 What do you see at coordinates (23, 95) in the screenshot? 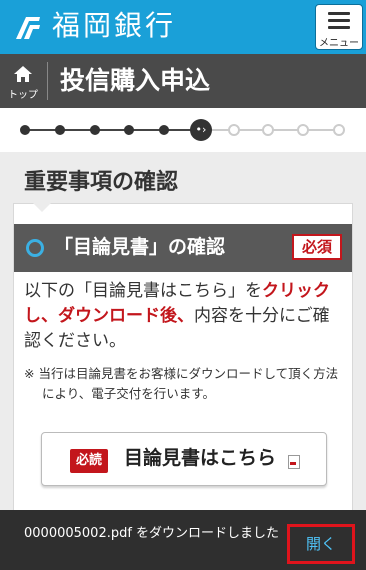
I see `home-label: トップ` at bounding box center [23, 95].